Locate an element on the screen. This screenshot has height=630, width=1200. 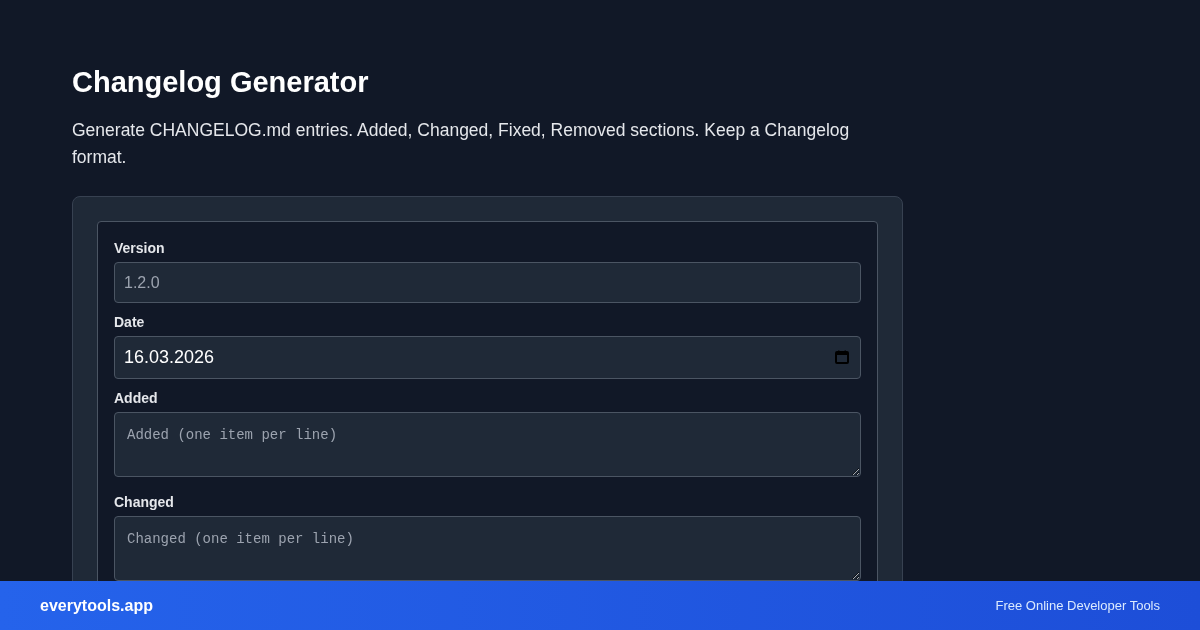
brand-link: everytools.app is located at coordinates (96, 605).